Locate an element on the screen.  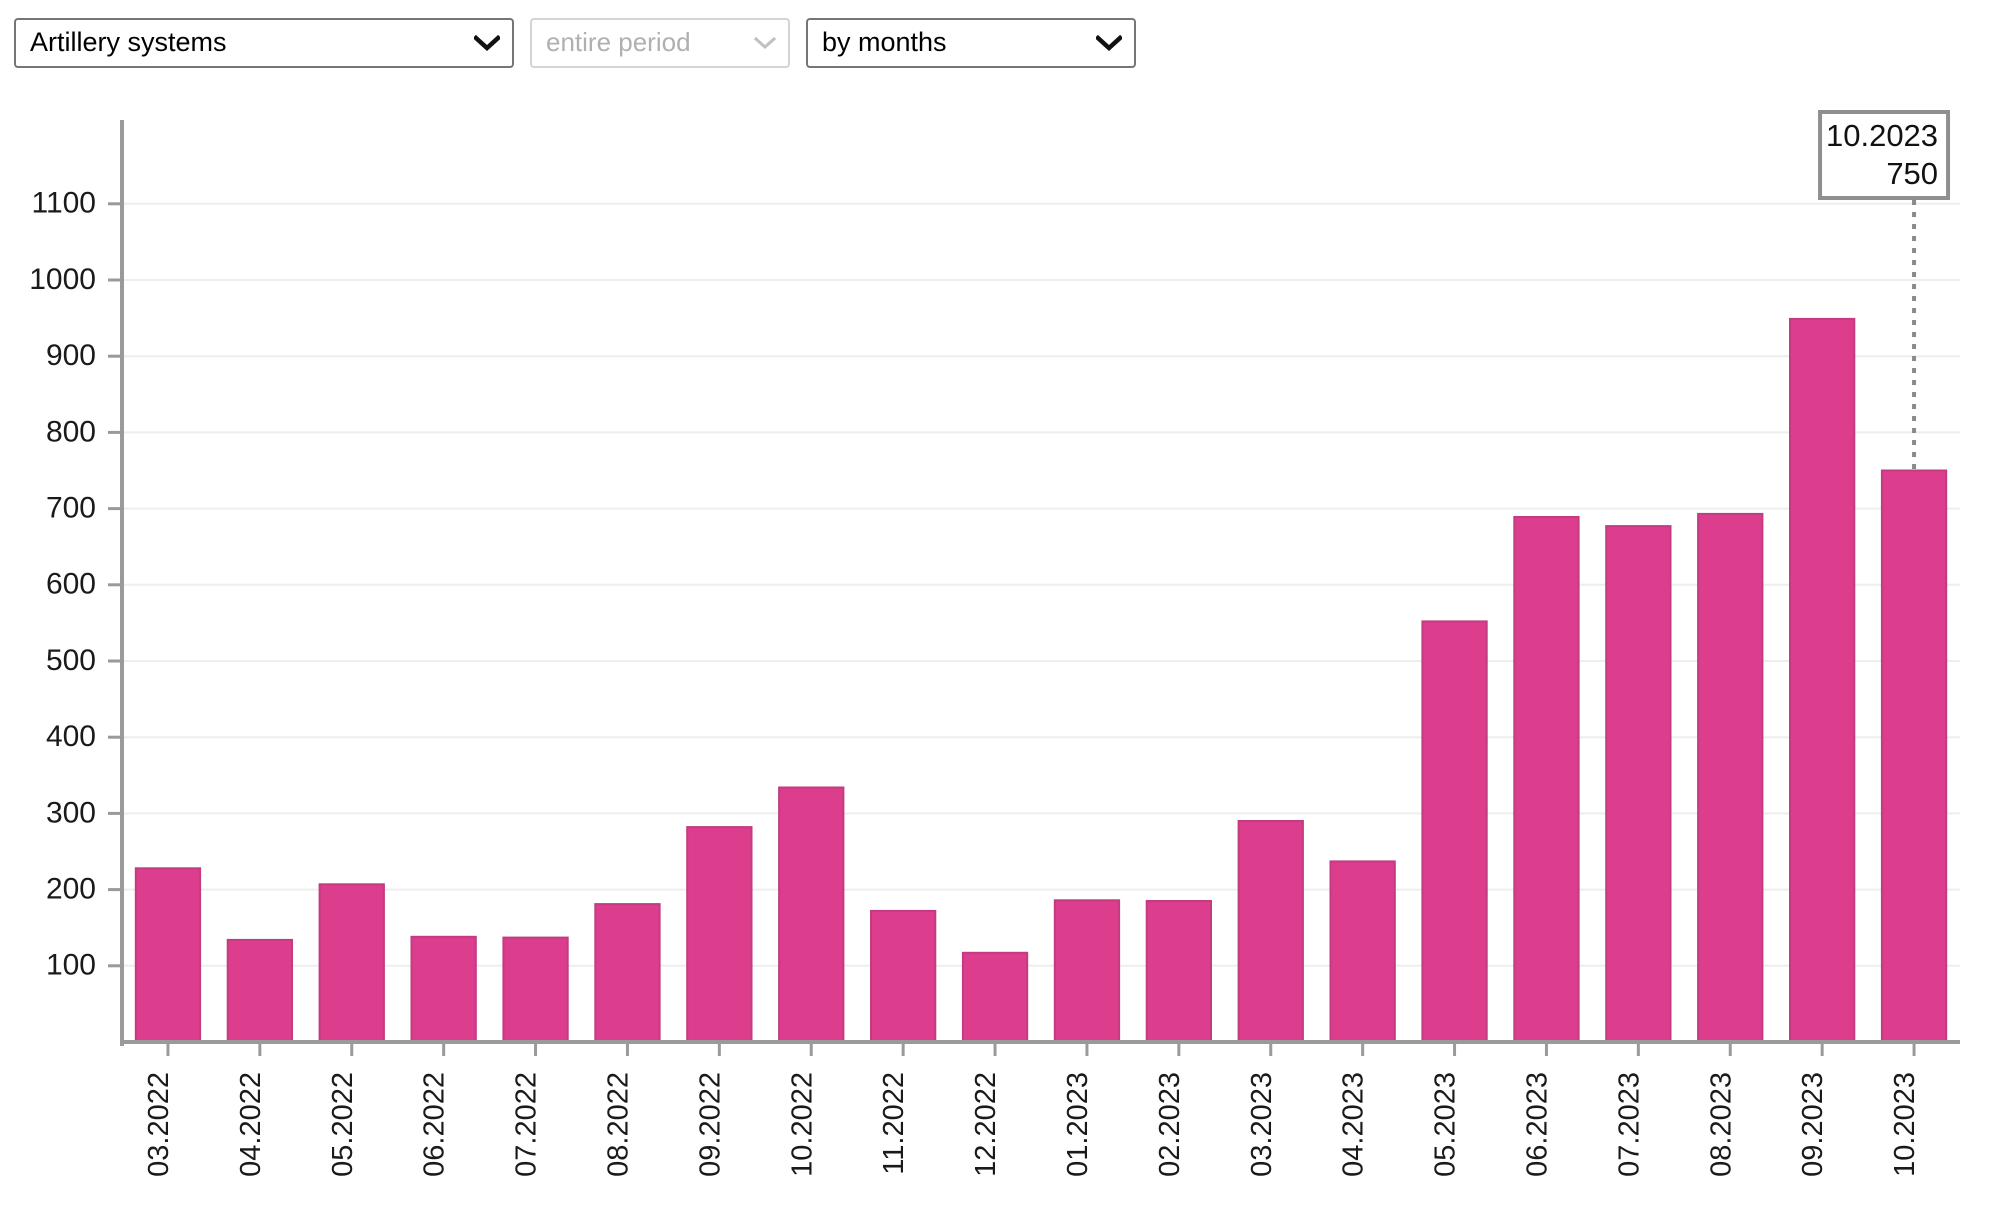
y-axis-tick-label: 800 is located at coordinates (71, 431).